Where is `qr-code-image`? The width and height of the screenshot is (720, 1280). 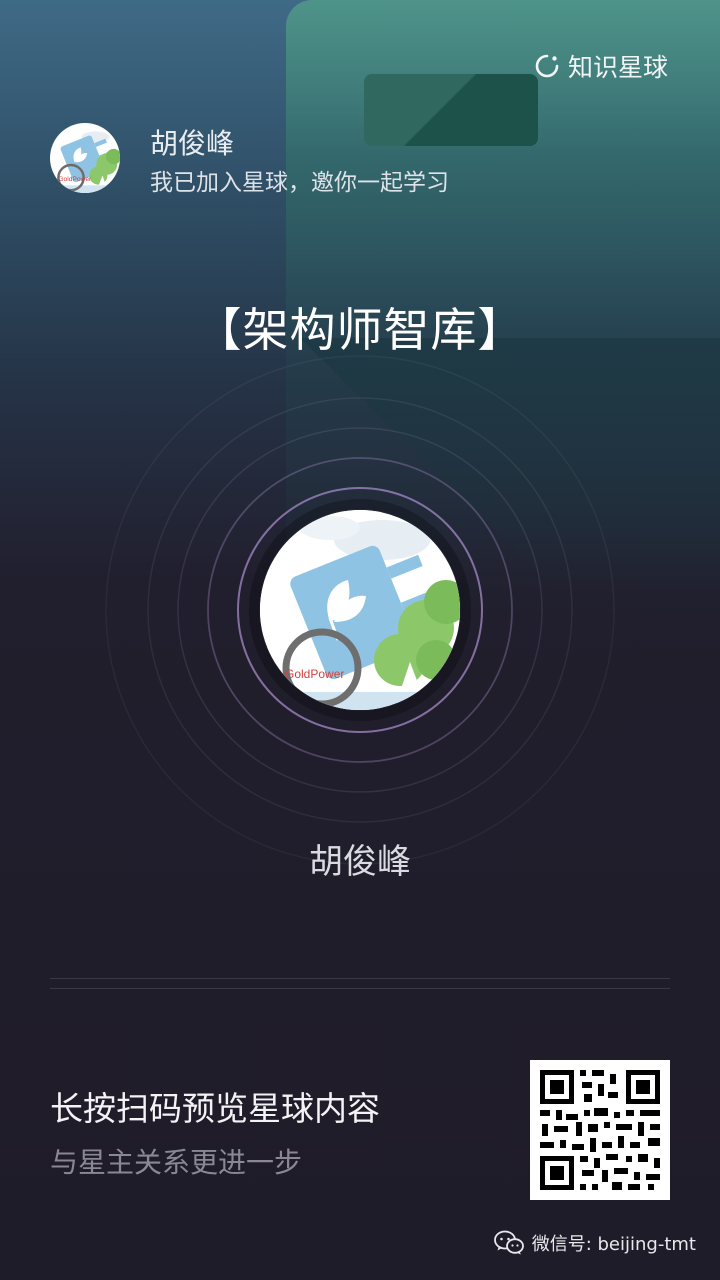 qr-code-image is located at coordinates (600, 1130).